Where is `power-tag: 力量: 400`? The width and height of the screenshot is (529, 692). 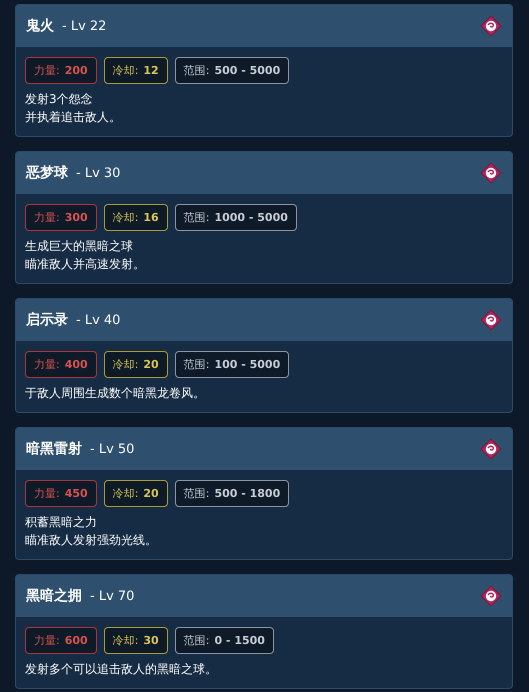 power-tag: 力量: 400 is located at coordinates (61, 364).